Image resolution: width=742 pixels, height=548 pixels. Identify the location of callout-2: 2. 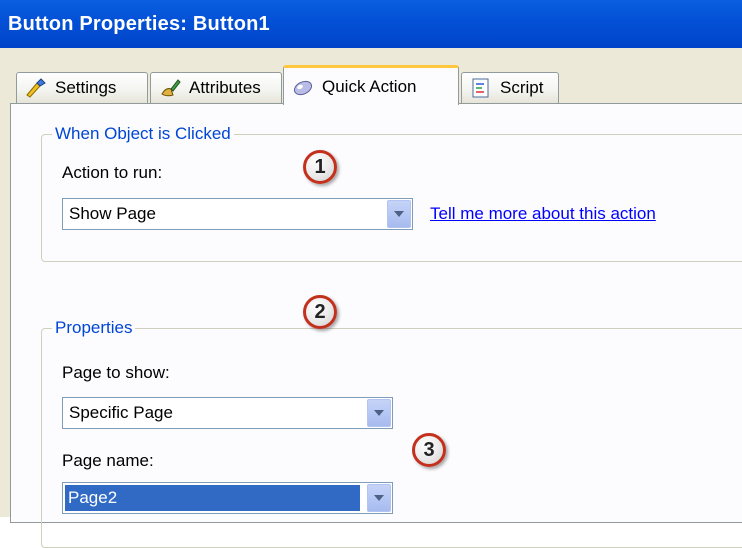
(320, 312).